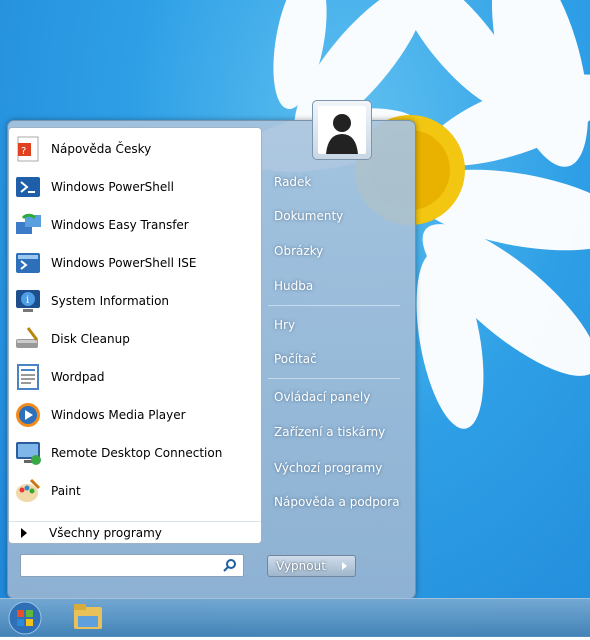 The height and width of the screenshot is (640, 590). Describe the element at coordinates (298, 251) in the screenshot. I see `right-item-pictures: Obrázky` at that location.